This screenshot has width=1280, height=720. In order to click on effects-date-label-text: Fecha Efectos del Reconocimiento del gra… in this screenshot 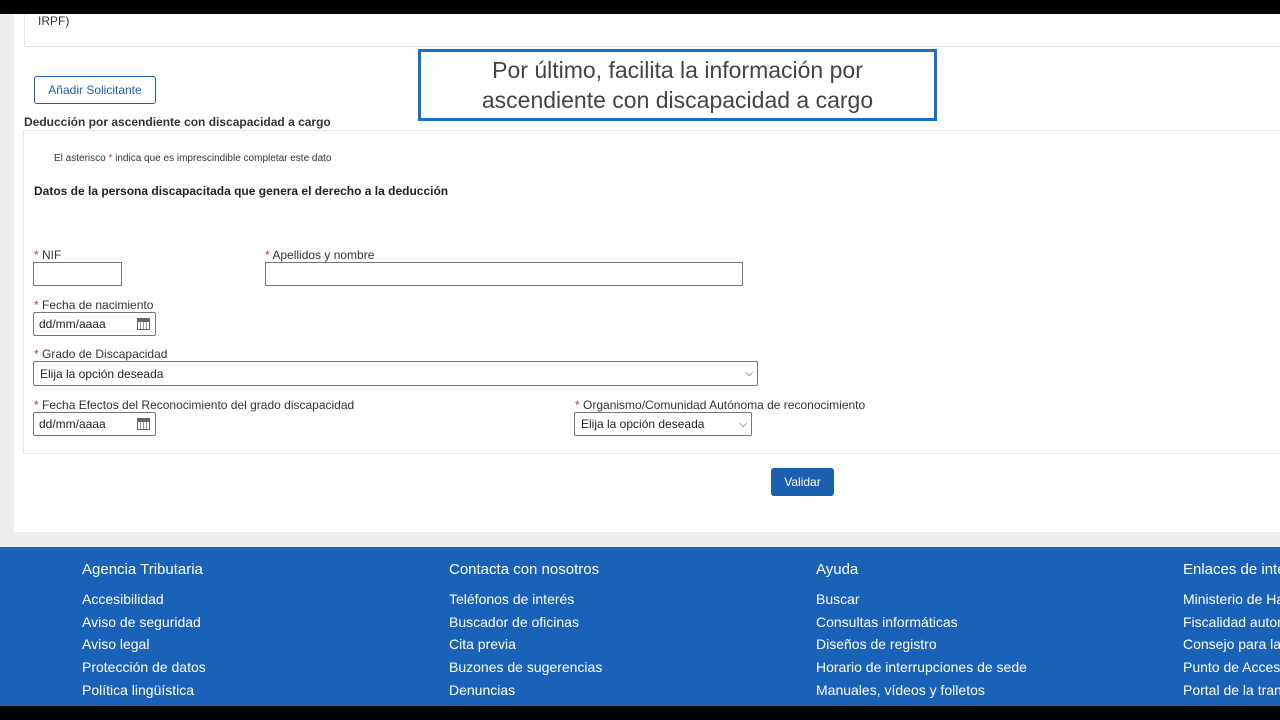, I will do `click(198, 405)`.